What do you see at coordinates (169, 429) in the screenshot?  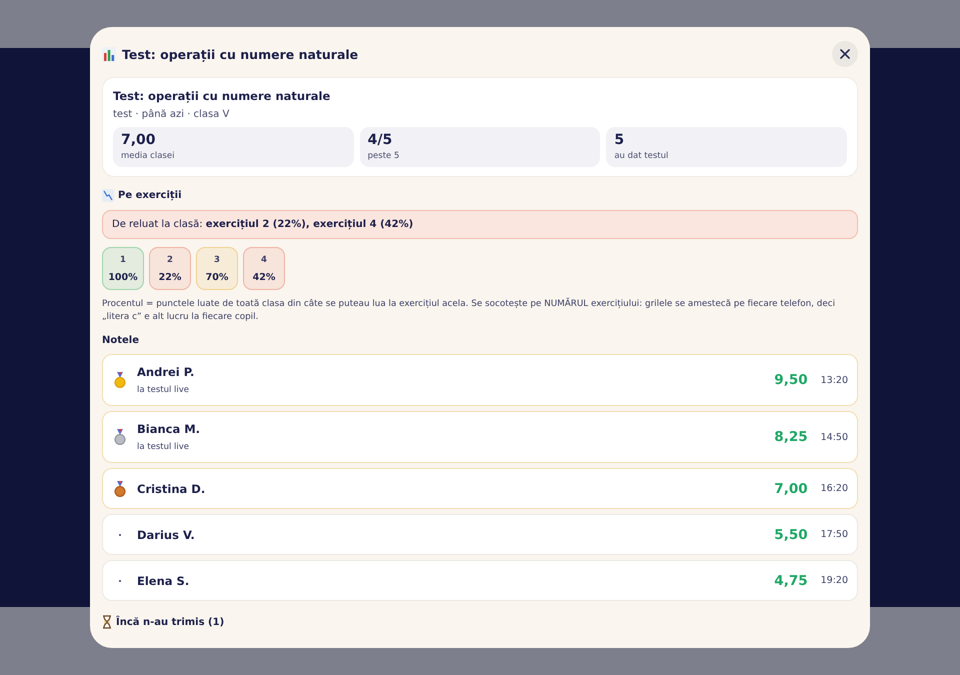 I see `student-name: Bianca M.` at bounding box center [169, 429].